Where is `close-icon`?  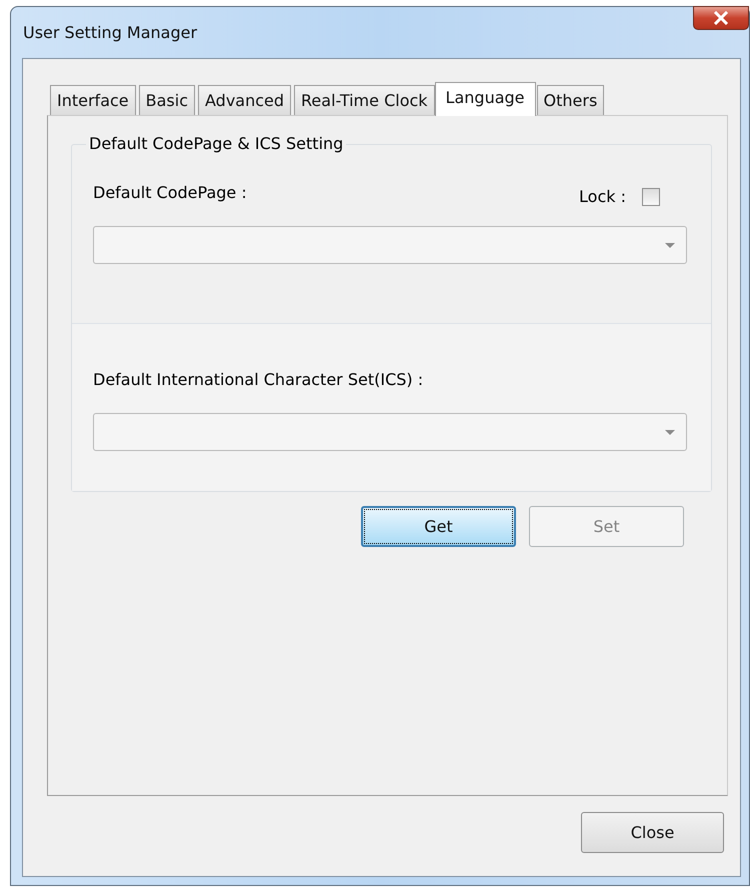
close-icon is located at coordinates (721, 18).